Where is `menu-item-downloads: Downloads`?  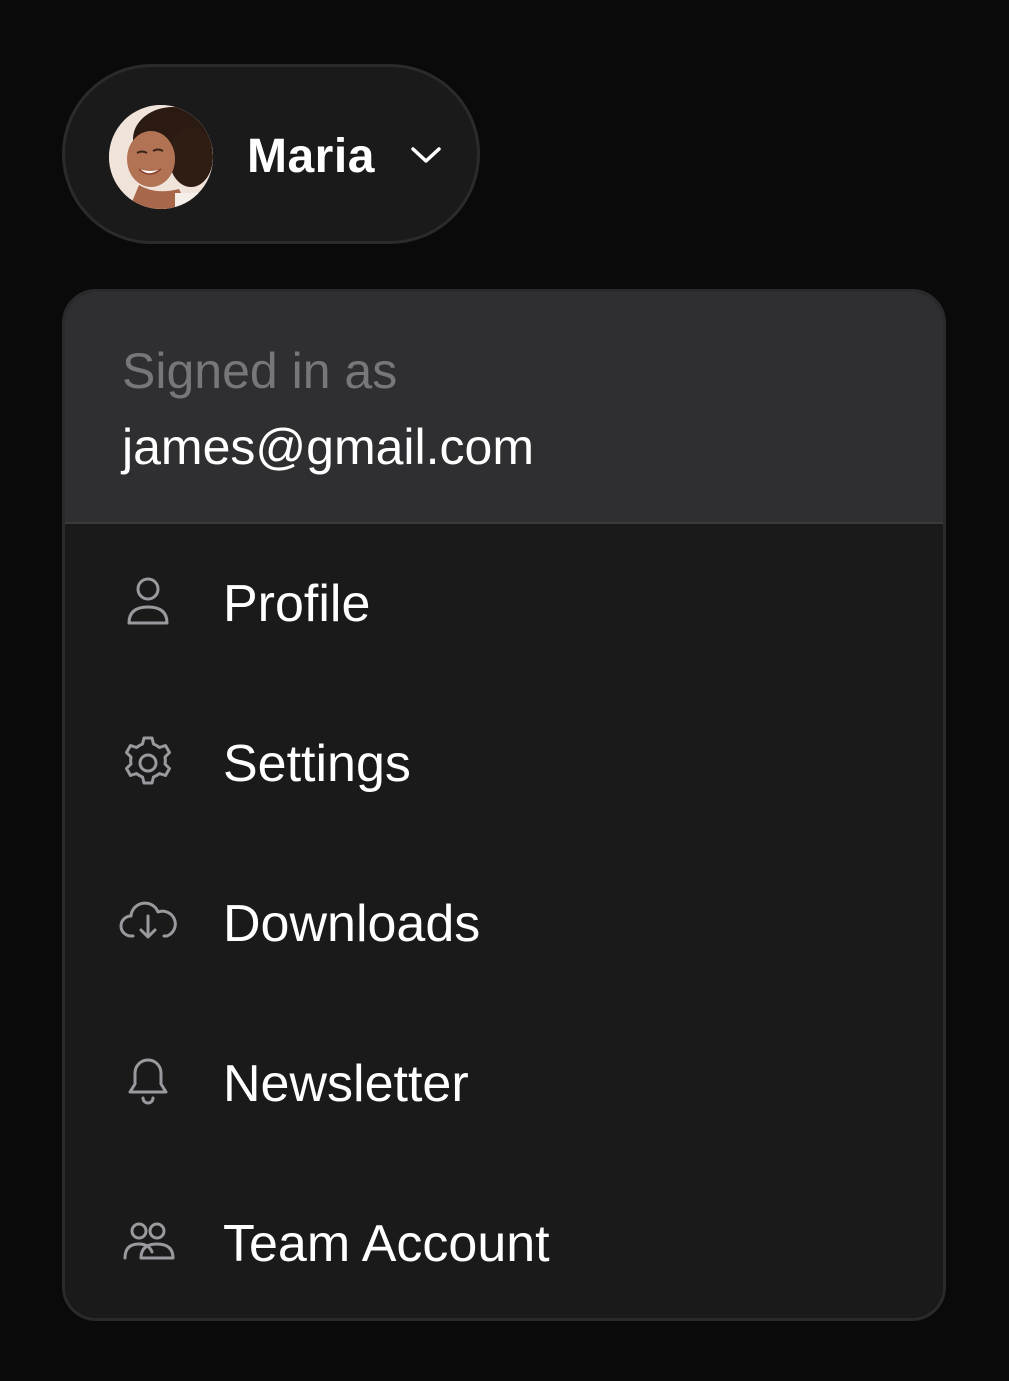
menu-item-downloads: Downloads is located at coordinates (504, 924).